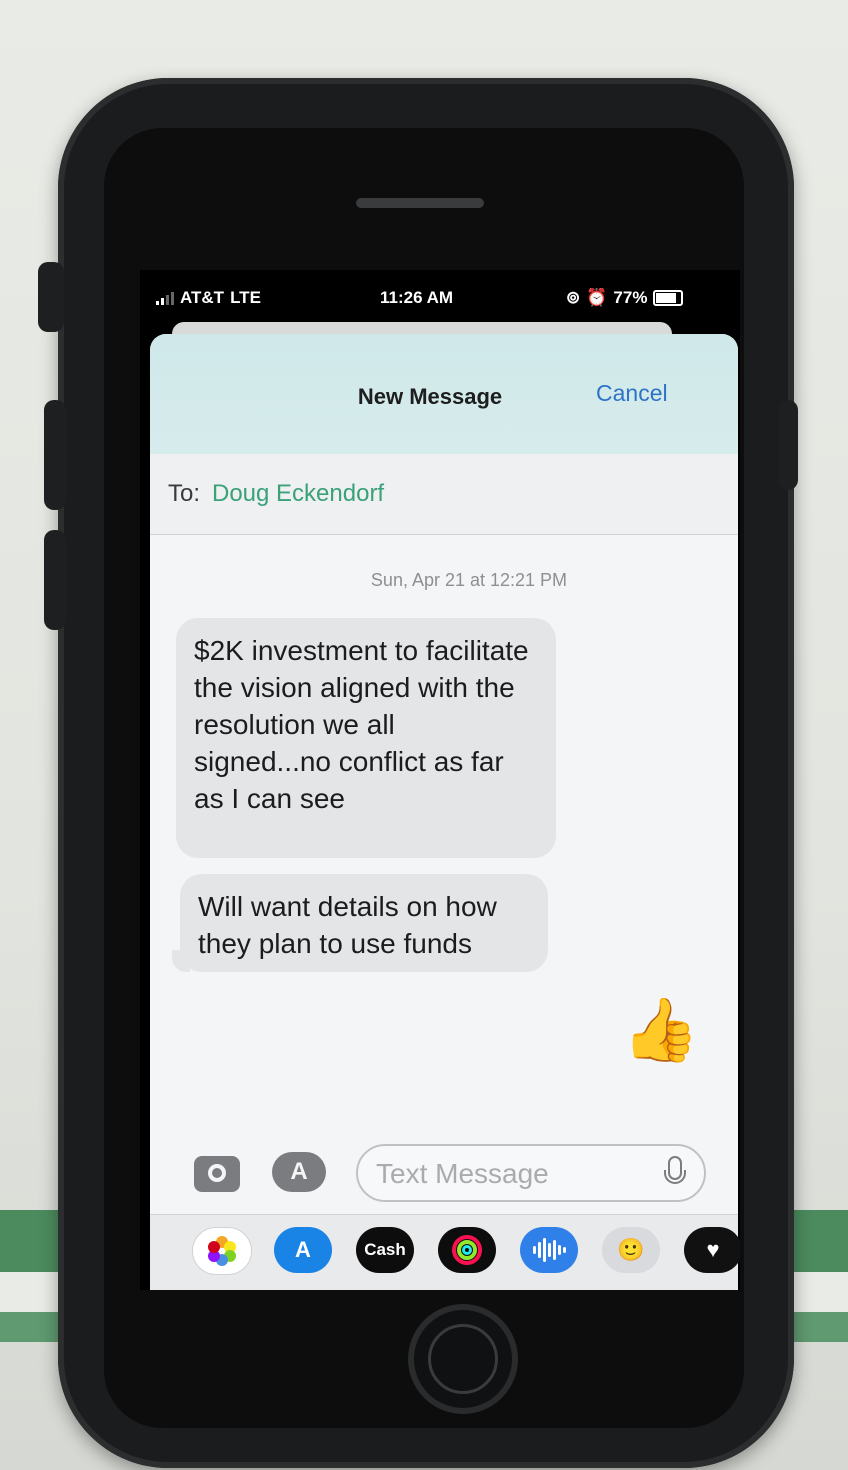 This screenshot has width=848, height=1470. I want to click on message-input-bar: A Text Message, so click(444, 1174).